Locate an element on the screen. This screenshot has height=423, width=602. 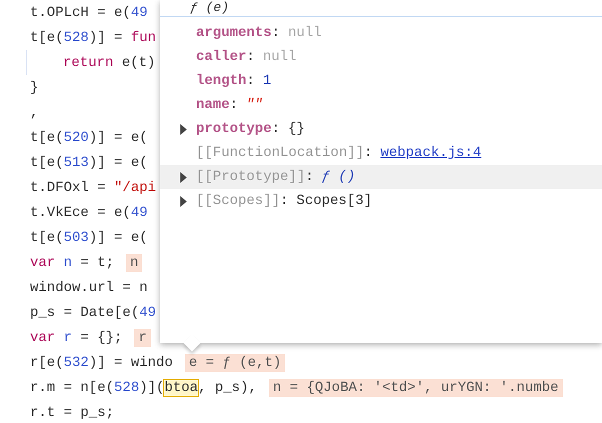
code-line: r.t = p_s; is located at coordinates (72, 412).